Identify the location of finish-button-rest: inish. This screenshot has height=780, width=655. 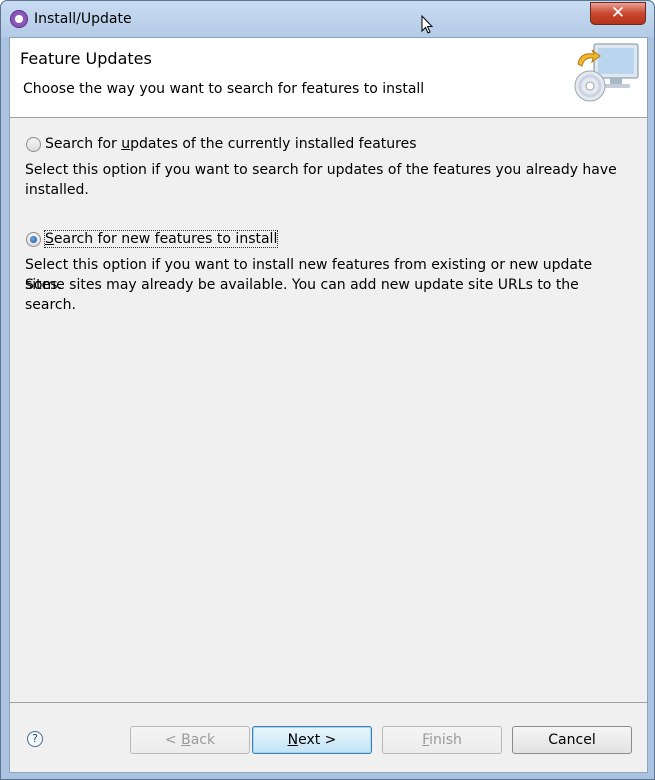
(445, 740).